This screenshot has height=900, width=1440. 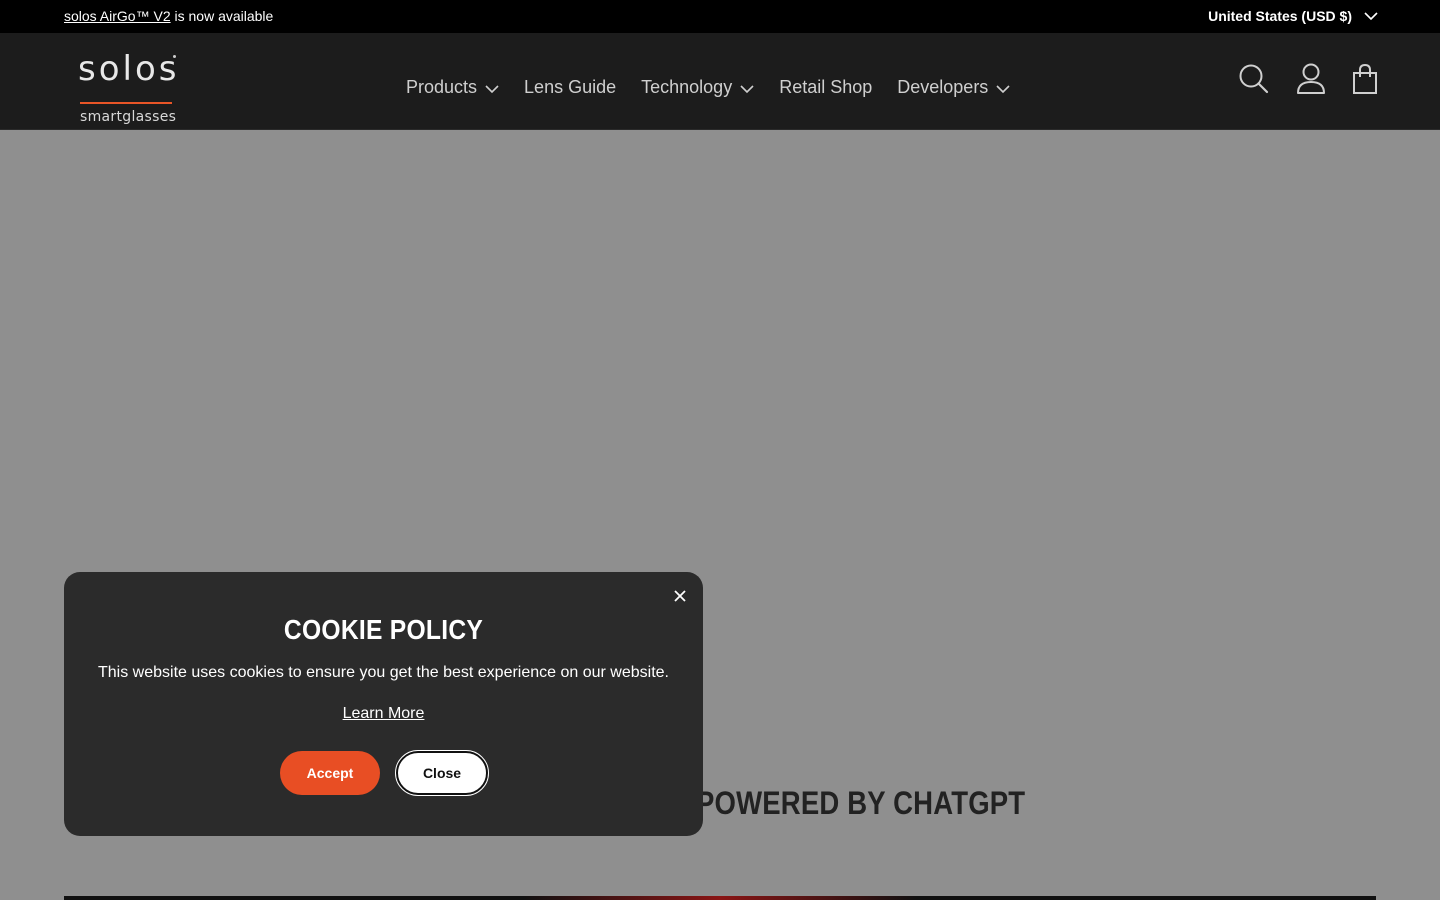 I want to click on announcement-message: solos AirGo™ V2 is now available, so click(x=168, y=16).